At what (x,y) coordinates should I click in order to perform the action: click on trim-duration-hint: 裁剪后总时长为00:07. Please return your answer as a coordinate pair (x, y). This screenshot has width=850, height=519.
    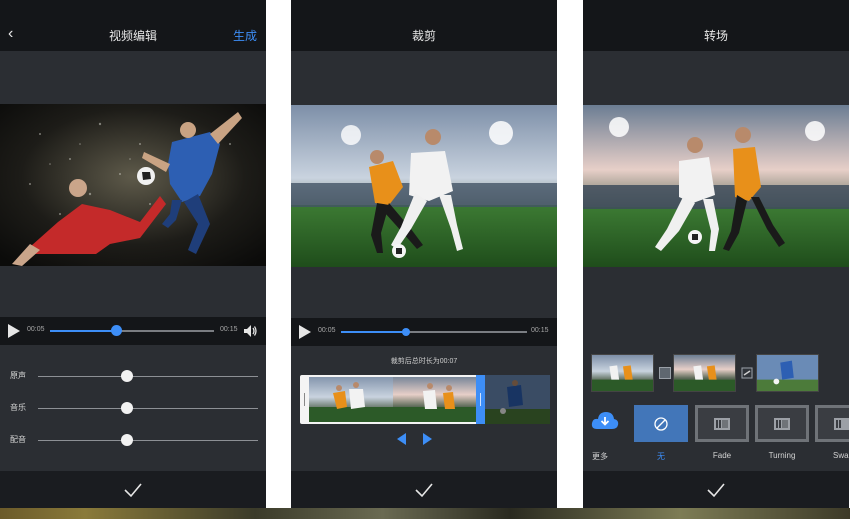
    Looking at the image, I should click on (424, 361).